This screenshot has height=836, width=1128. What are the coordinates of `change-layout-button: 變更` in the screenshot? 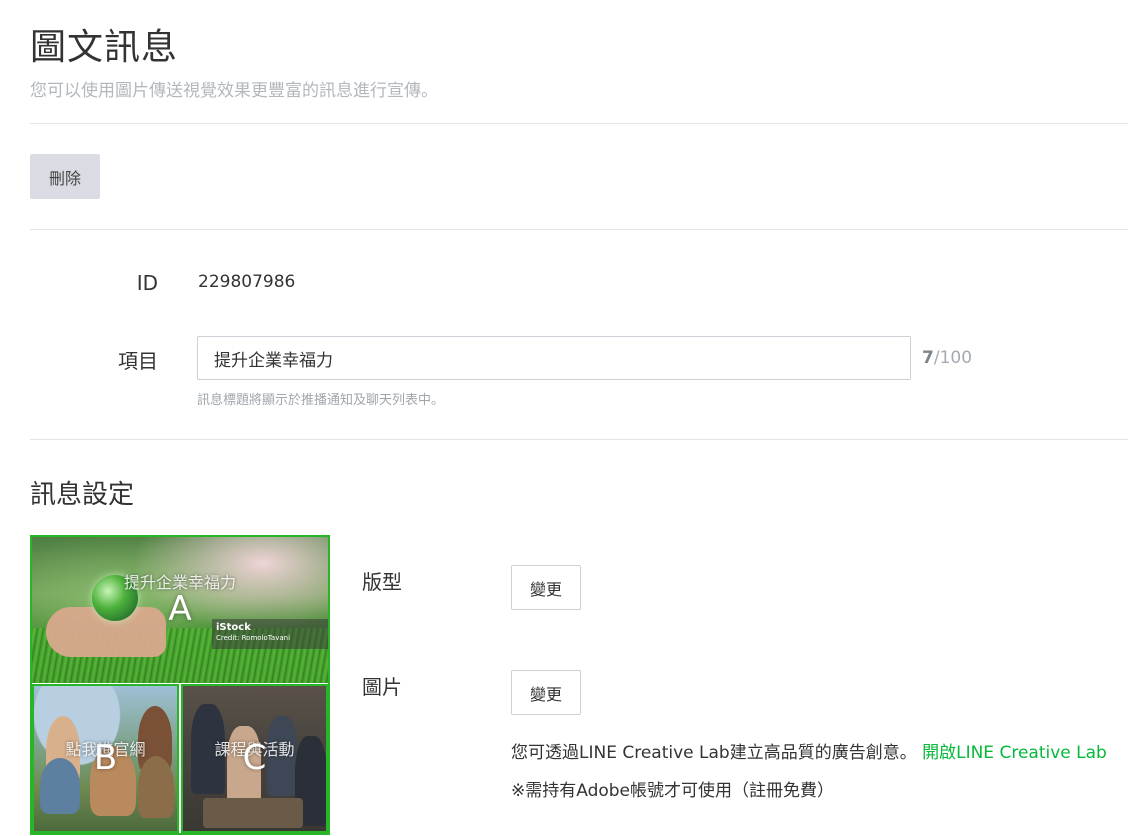 It's located at (546, 587).